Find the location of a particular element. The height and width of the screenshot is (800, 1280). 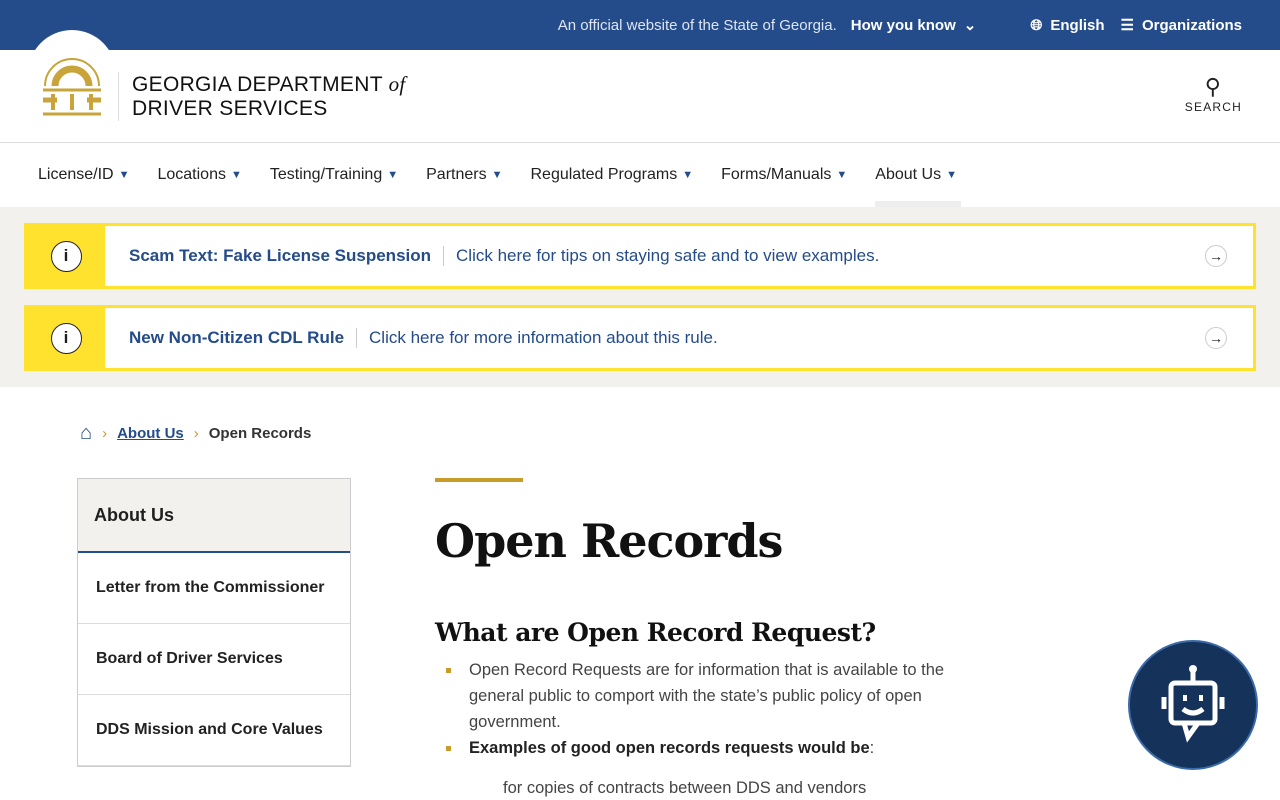

breadcrumb-about-us: About Us is located at coordinates (150, 433).